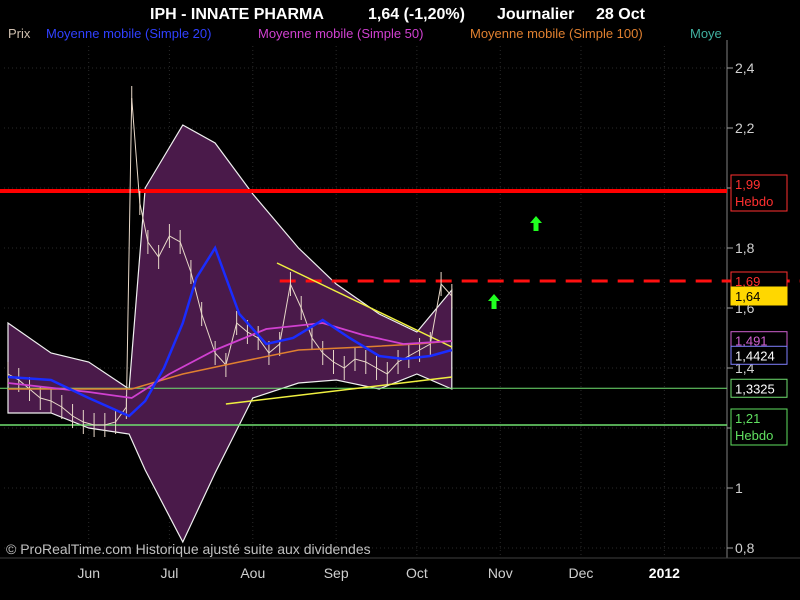 The image size is (800, 600). Describe the element at coordinates (500, 573) in the screenshot. I see `x-tick-label: Nov` at that location.